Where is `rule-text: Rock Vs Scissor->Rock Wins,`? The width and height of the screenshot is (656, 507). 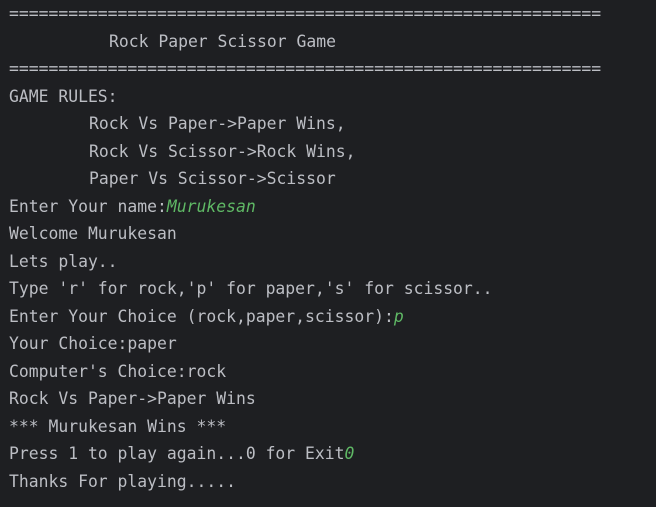
rule-text: Rock Vs Scissor->Rock Wins, is located at coordinates (222, 151).